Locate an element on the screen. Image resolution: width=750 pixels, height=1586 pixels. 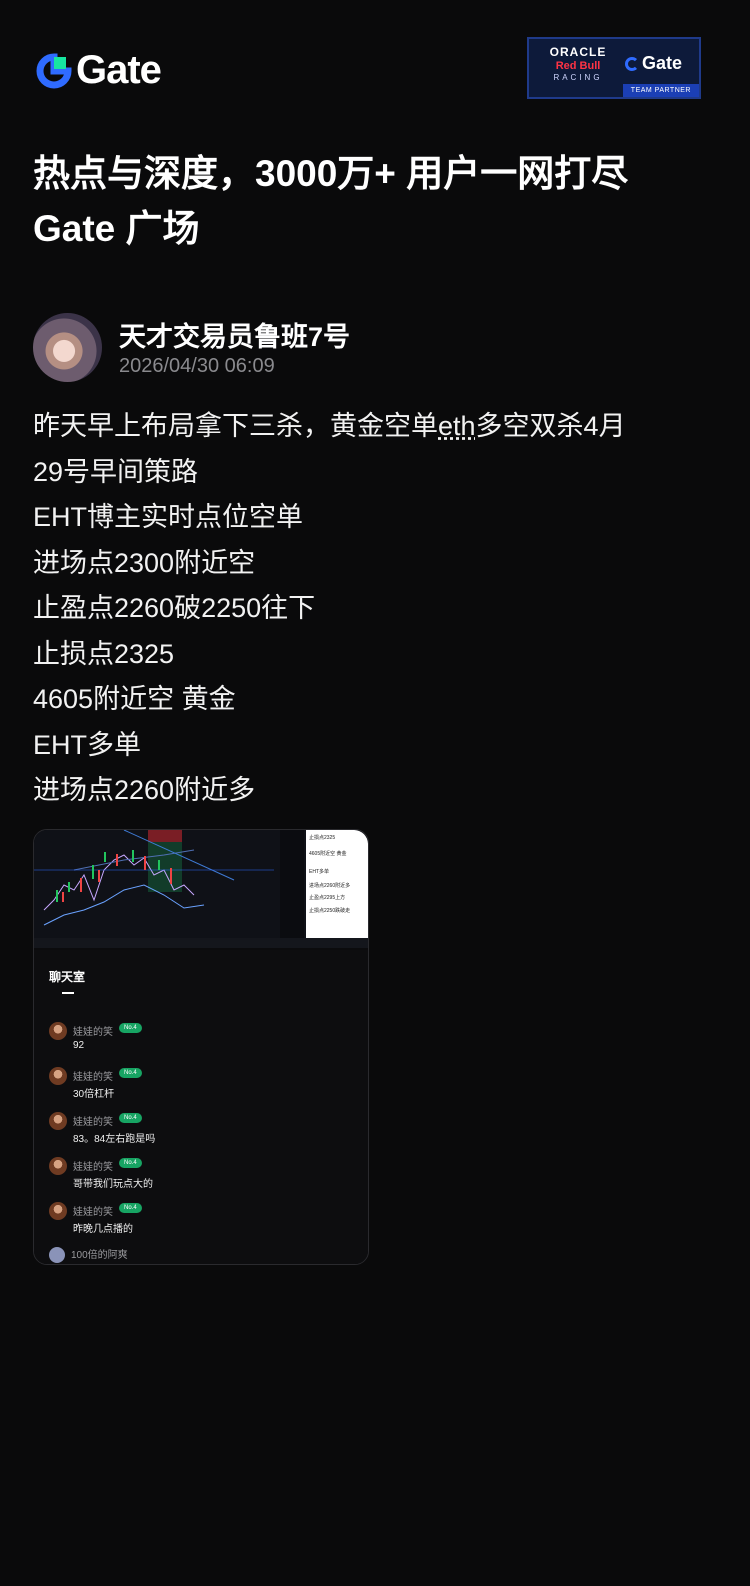
chat-text: 92 is located at coordinates (79, 1045).